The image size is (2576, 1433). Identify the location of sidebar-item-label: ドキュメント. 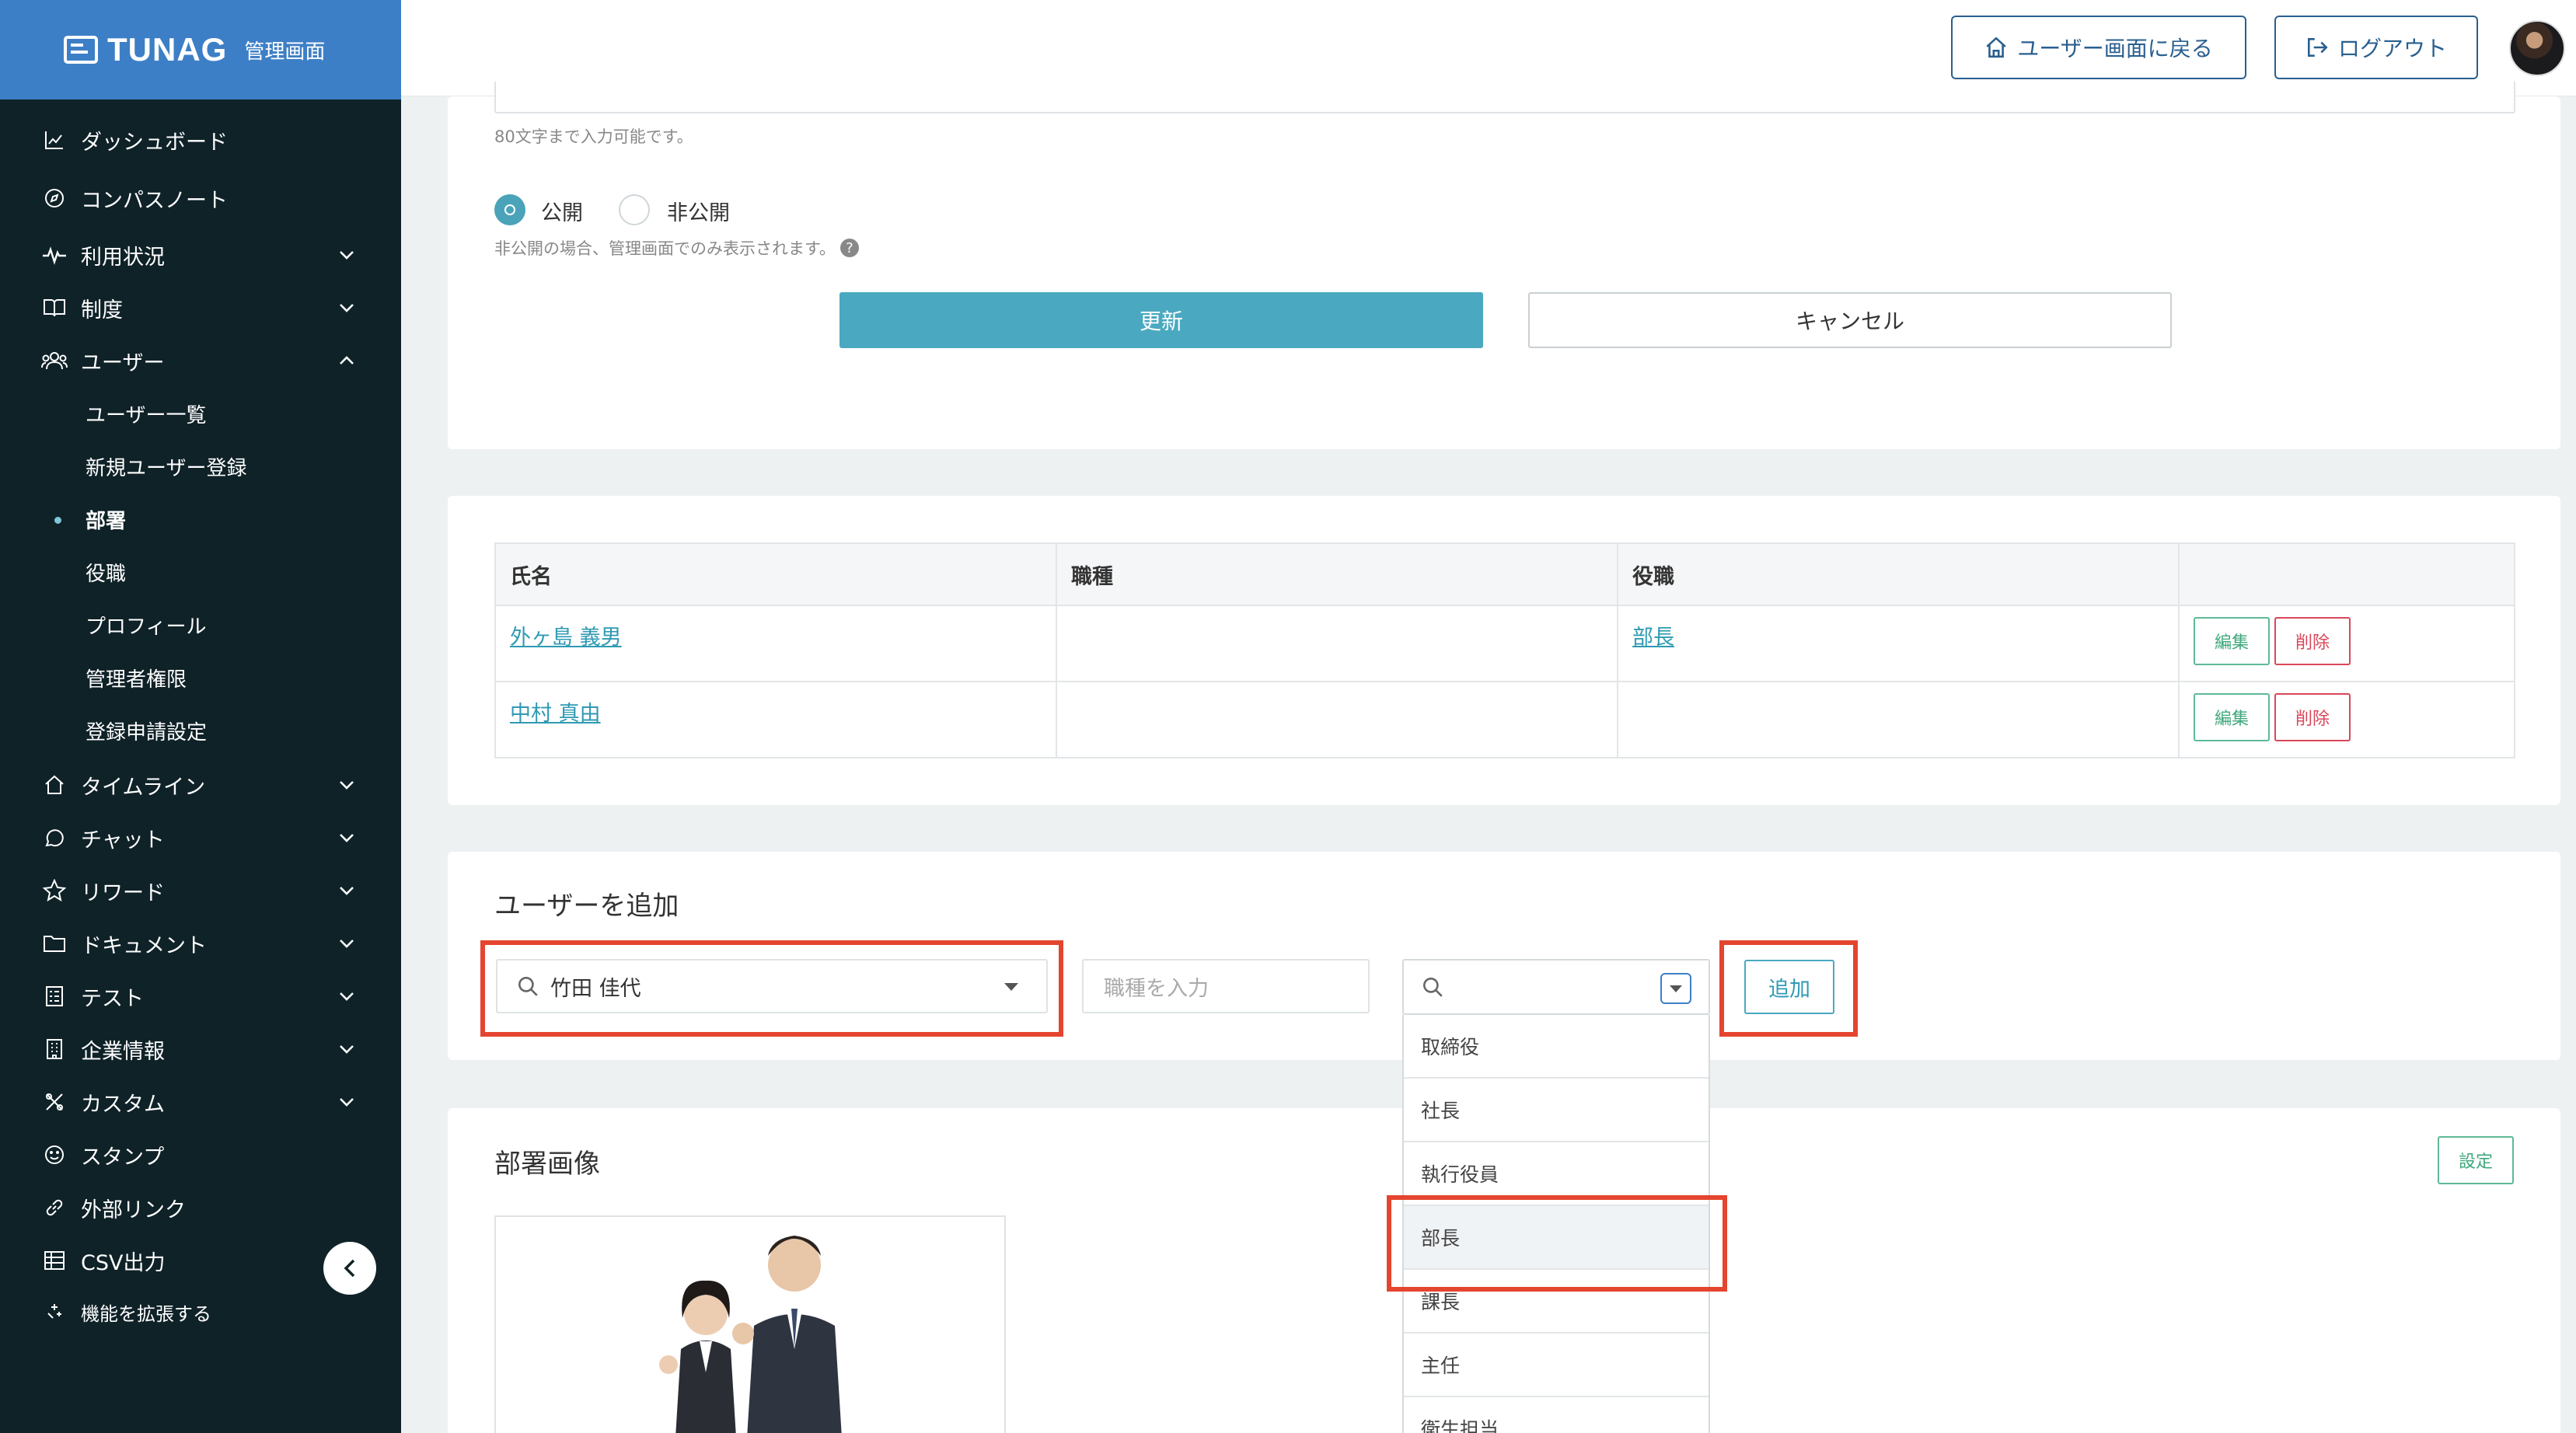
(144, 945).